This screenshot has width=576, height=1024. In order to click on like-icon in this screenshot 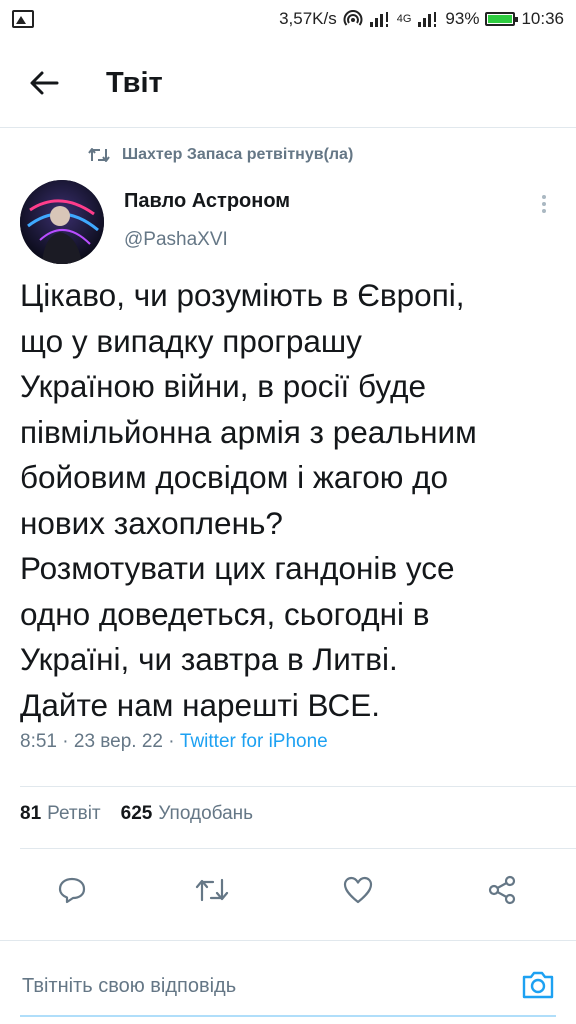, I will do `click(358, 890)`.